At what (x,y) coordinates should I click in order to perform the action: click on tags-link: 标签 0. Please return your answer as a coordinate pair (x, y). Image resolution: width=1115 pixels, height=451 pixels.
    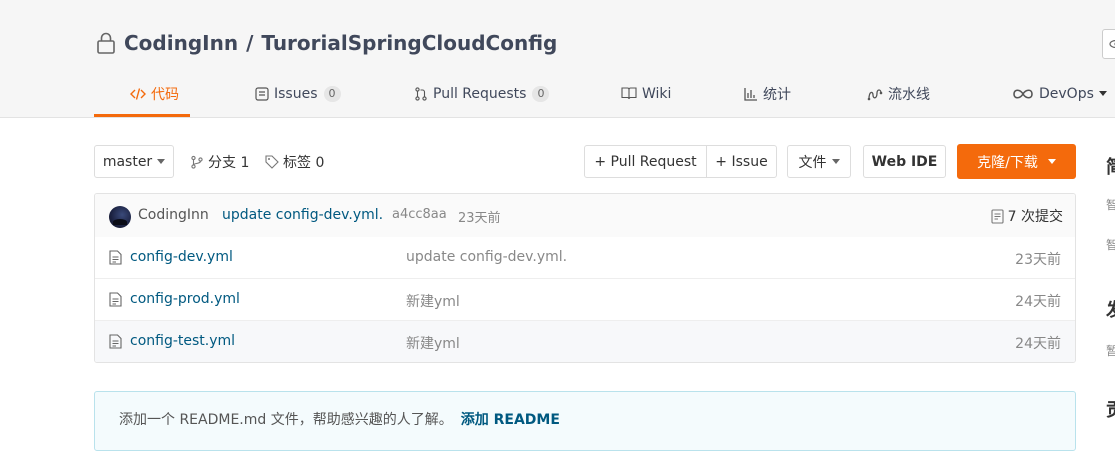
    Looking at the image, I should click on (294, 161).